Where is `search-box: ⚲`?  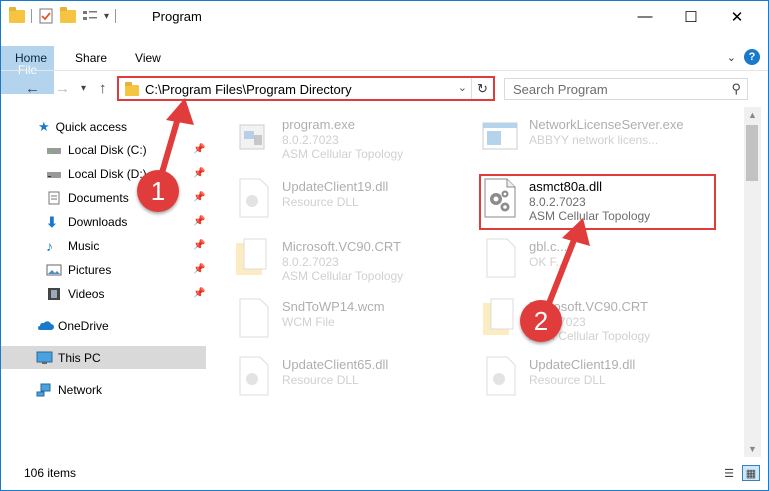
search-box: ⚲ is located at coordinates (626, 89).